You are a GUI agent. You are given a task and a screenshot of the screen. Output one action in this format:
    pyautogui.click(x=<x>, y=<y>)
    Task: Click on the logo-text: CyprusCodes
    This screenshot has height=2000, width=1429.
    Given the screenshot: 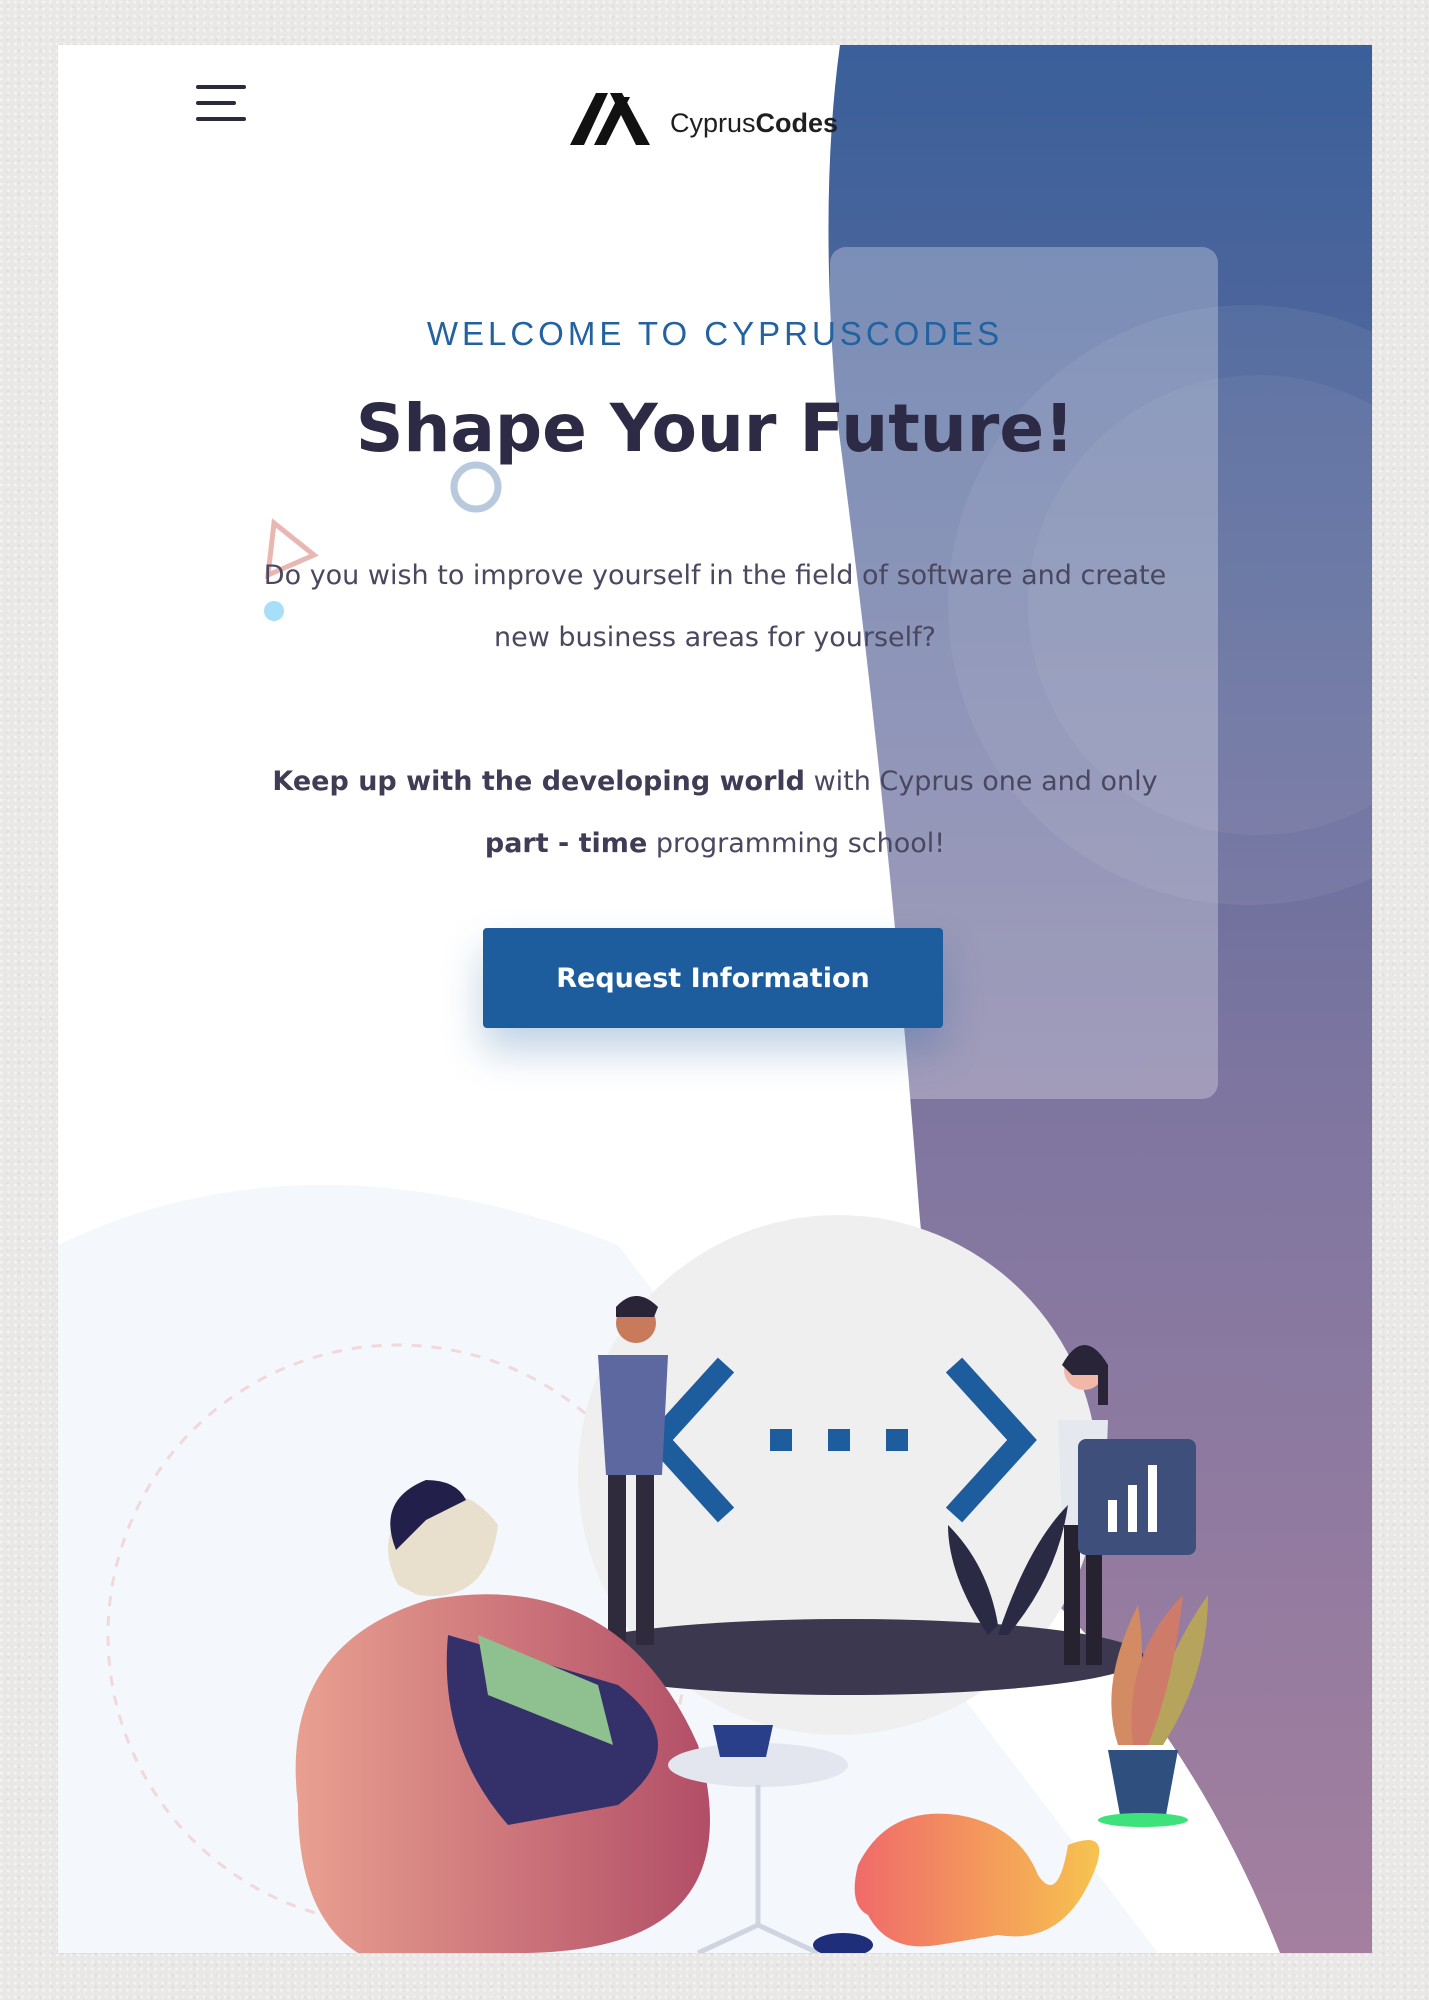 What is the action you would take?
    pyautogui.click(x=754, y=123)
    